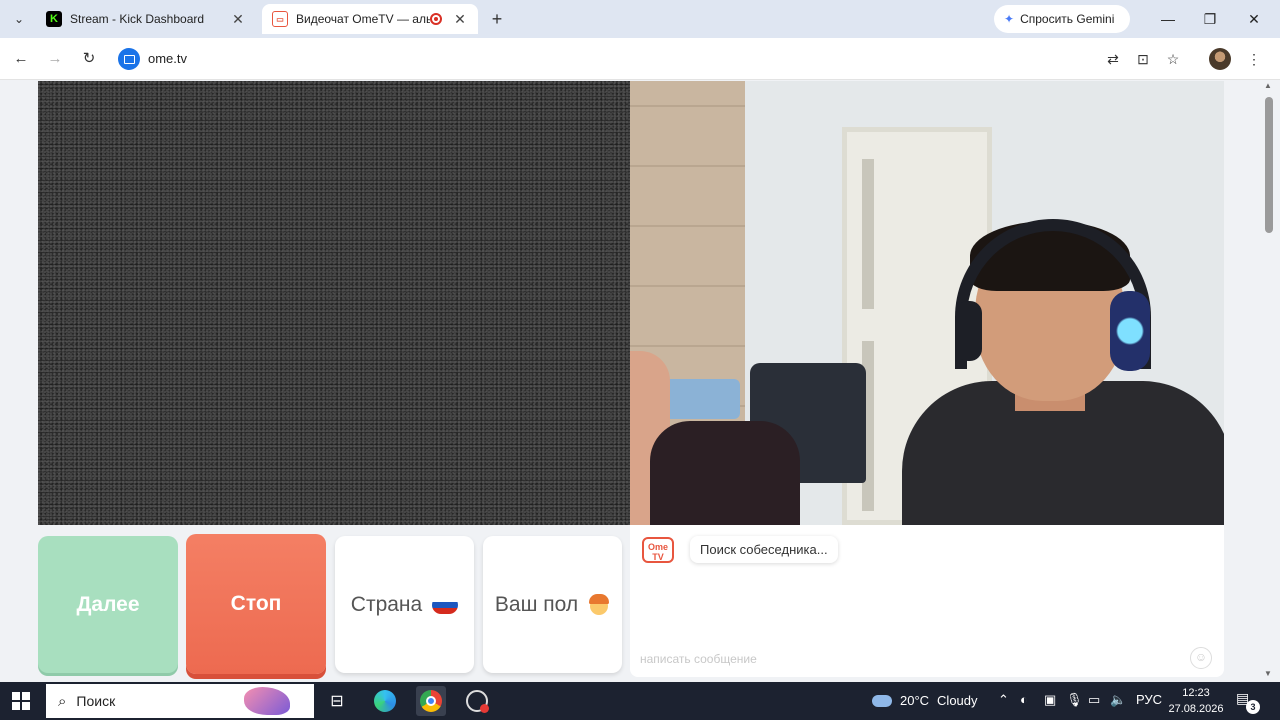 This screenshot has height=720, width=1280. What do you see at coordinates (267, 701) in the screenshot?
I see `search-highlight-image` at bounding box center [267, 701].